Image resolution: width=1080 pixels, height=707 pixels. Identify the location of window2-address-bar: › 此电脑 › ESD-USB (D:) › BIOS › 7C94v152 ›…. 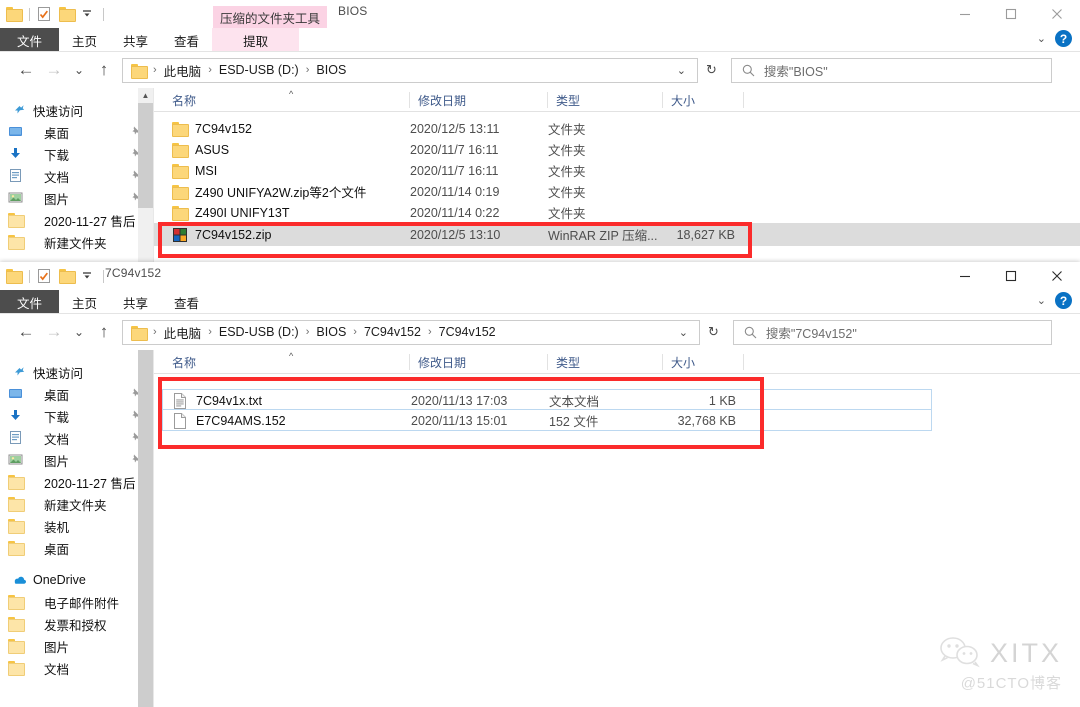
(411, 332).